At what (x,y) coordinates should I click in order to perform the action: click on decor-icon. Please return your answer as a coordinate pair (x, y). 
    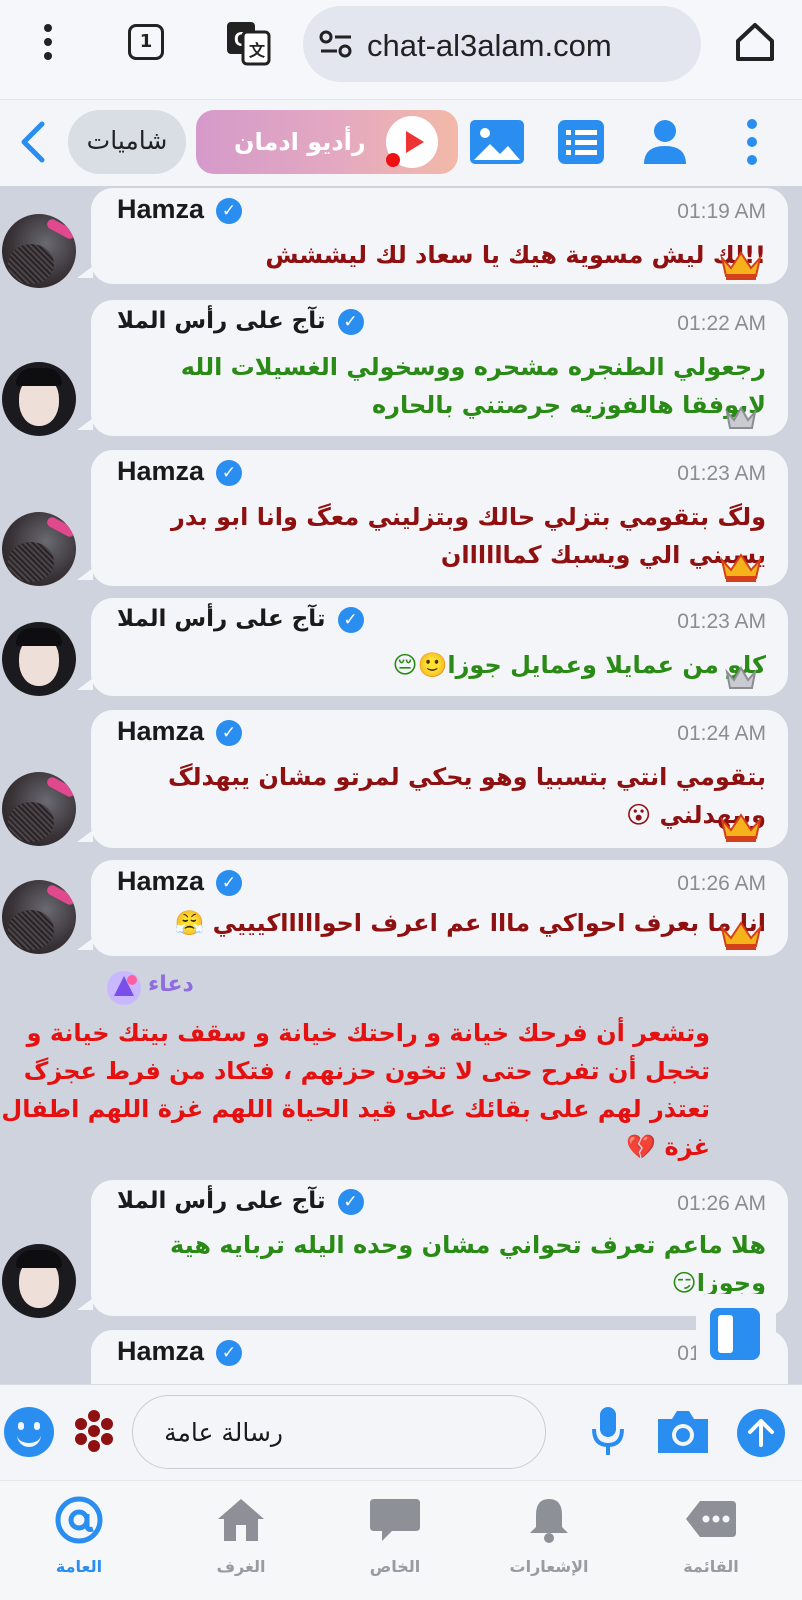
    Looking at the image, I should click on (94, 1431).